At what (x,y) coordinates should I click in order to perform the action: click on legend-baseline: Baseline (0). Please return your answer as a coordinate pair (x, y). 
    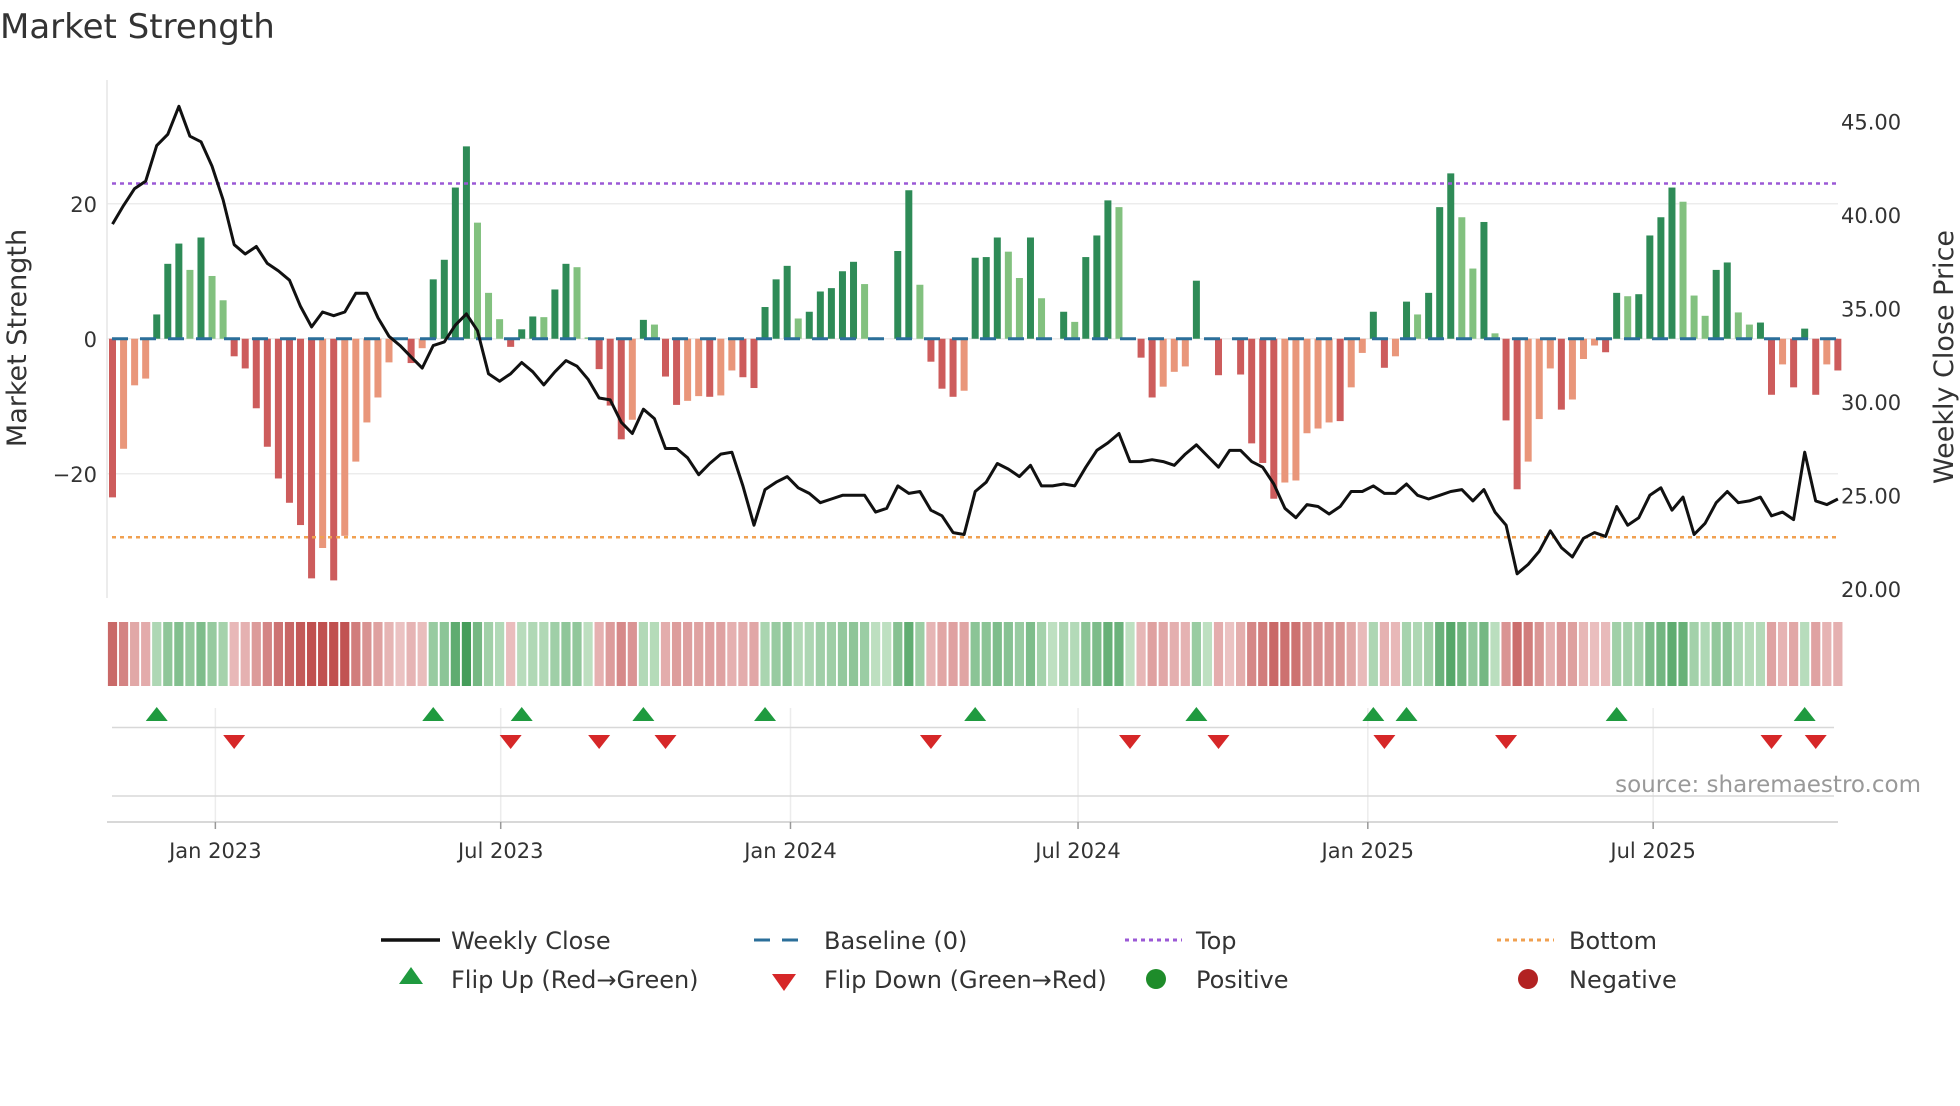
    Looking at the image, I should click on (895, 941).